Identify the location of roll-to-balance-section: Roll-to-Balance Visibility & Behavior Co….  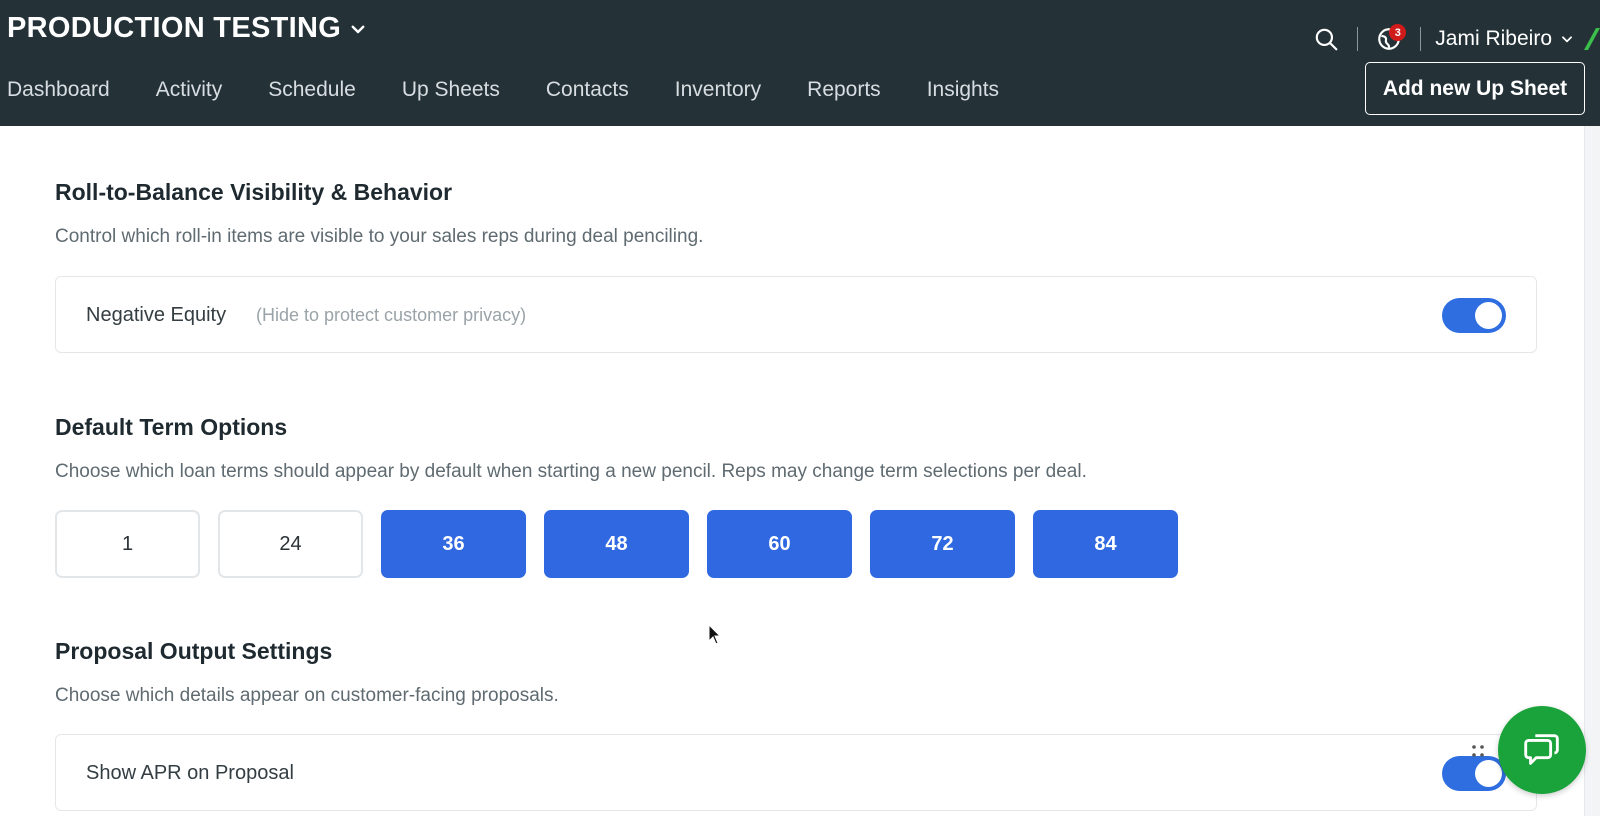
(379, 213).